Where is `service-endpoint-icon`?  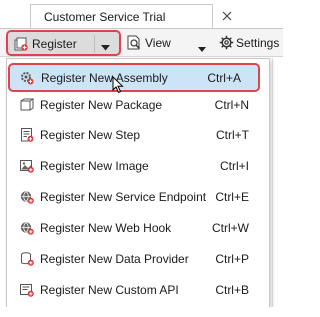
service-endpoint-icon is located at coordinates (27, 197).